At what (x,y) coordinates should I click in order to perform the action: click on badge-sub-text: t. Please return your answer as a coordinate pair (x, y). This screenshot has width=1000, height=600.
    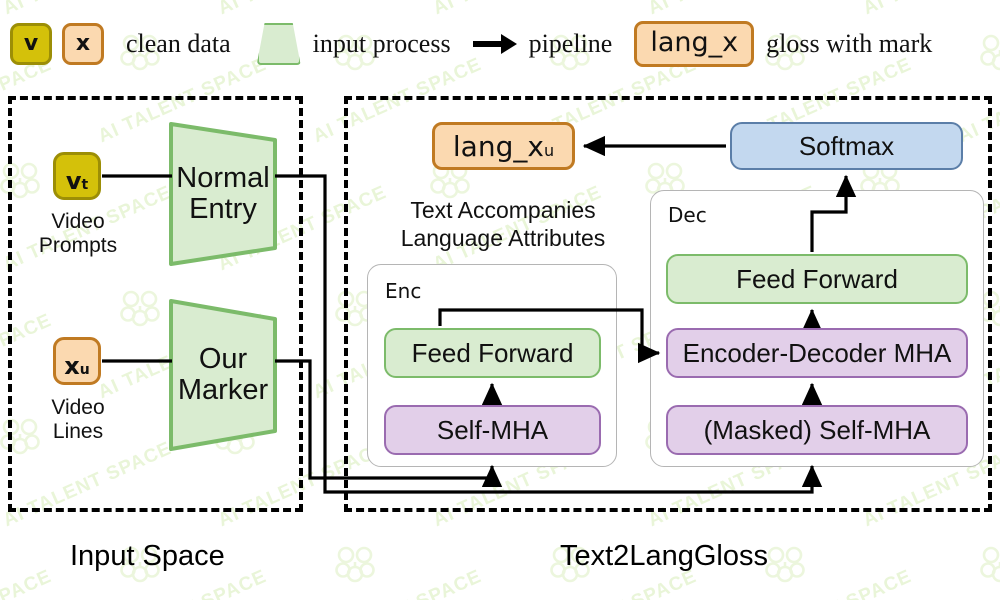
    Looking at the image, I should click on (85, 185).